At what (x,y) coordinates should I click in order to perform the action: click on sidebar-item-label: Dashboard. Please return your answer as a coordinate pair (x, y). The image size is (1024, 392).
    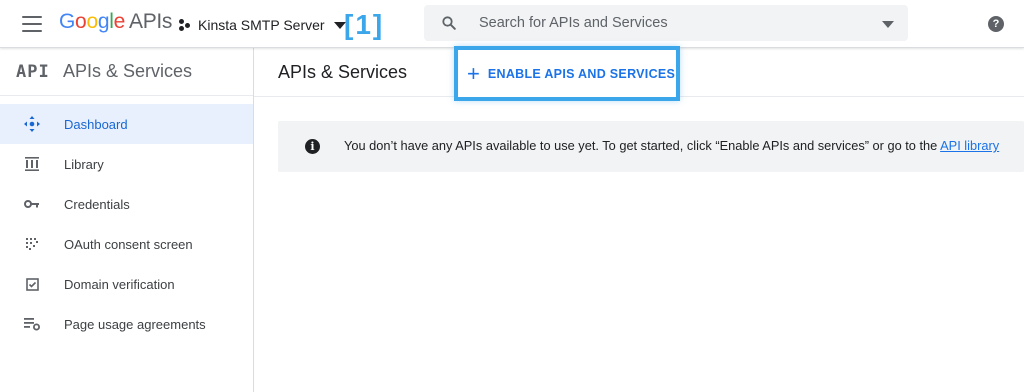
    Looking at the image, I should click on (96, 124).